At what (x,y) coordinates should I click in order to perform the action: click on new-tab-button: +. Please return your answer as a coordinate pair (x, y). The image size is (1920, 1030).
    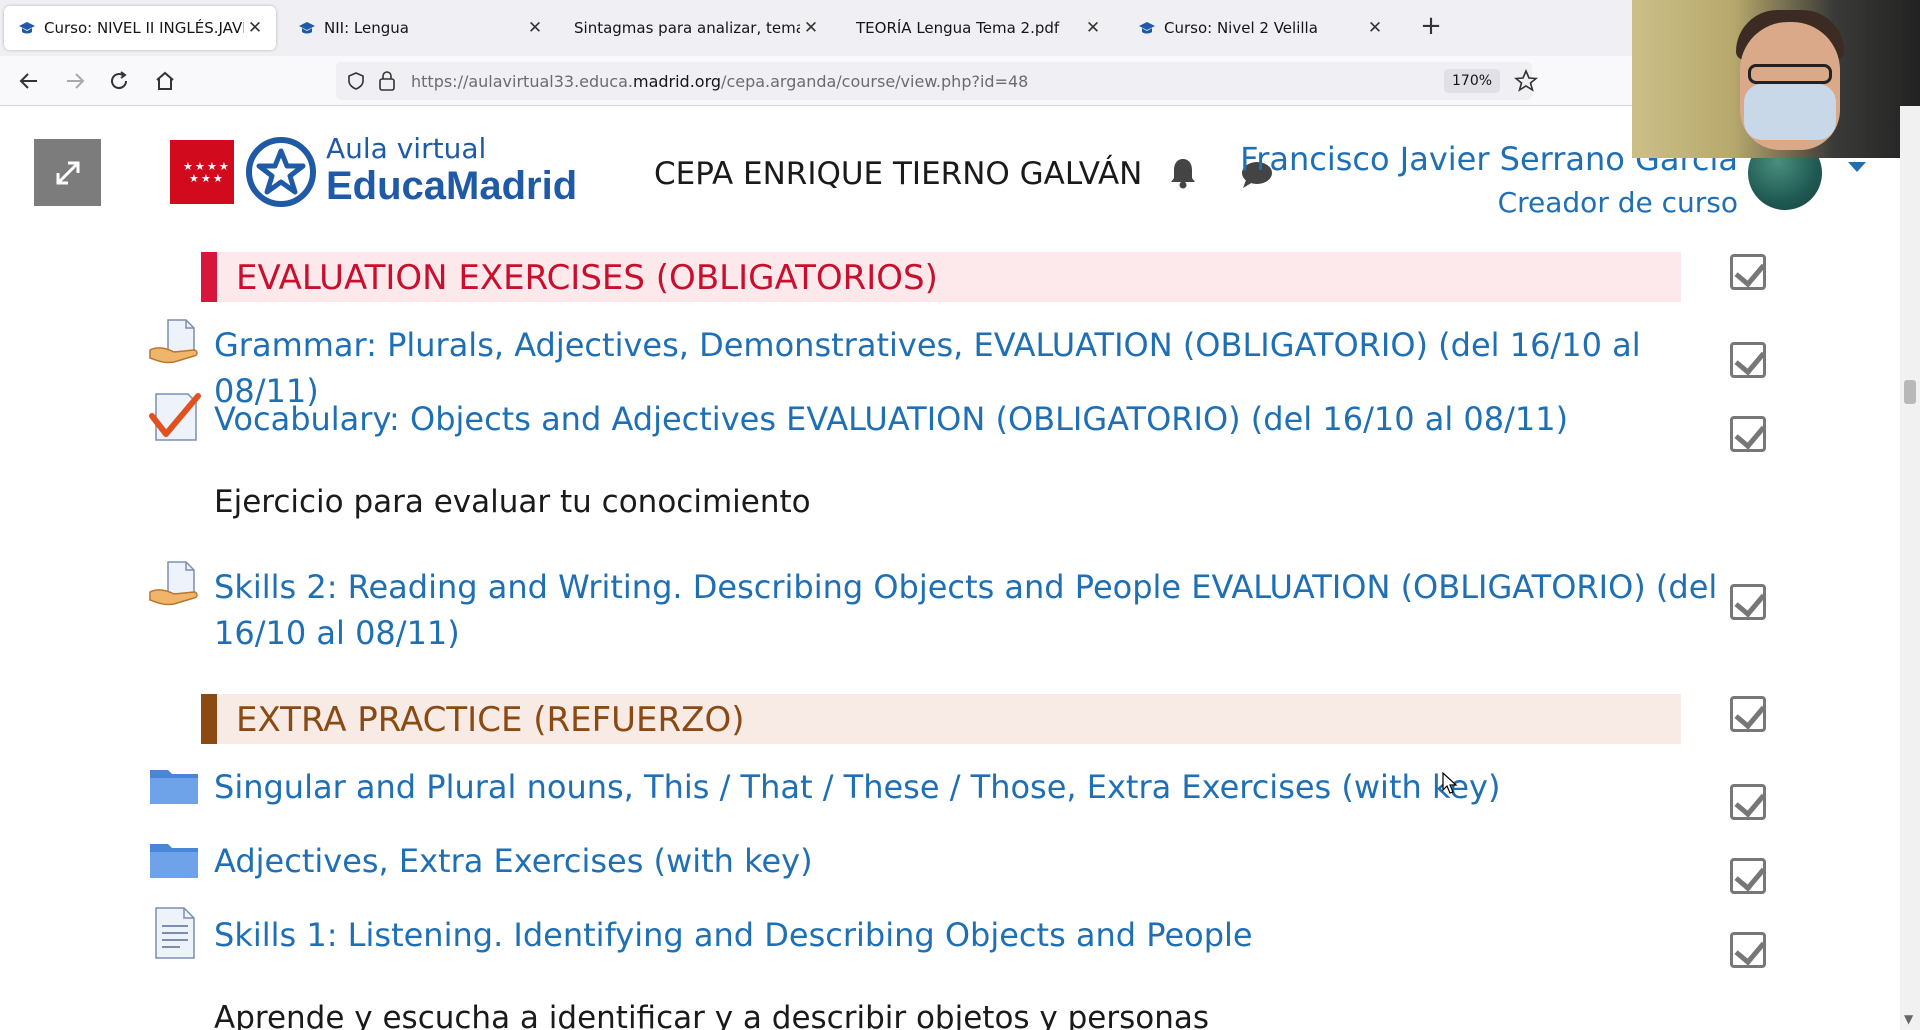
    Looking at the image, I should click on (1431, 27).